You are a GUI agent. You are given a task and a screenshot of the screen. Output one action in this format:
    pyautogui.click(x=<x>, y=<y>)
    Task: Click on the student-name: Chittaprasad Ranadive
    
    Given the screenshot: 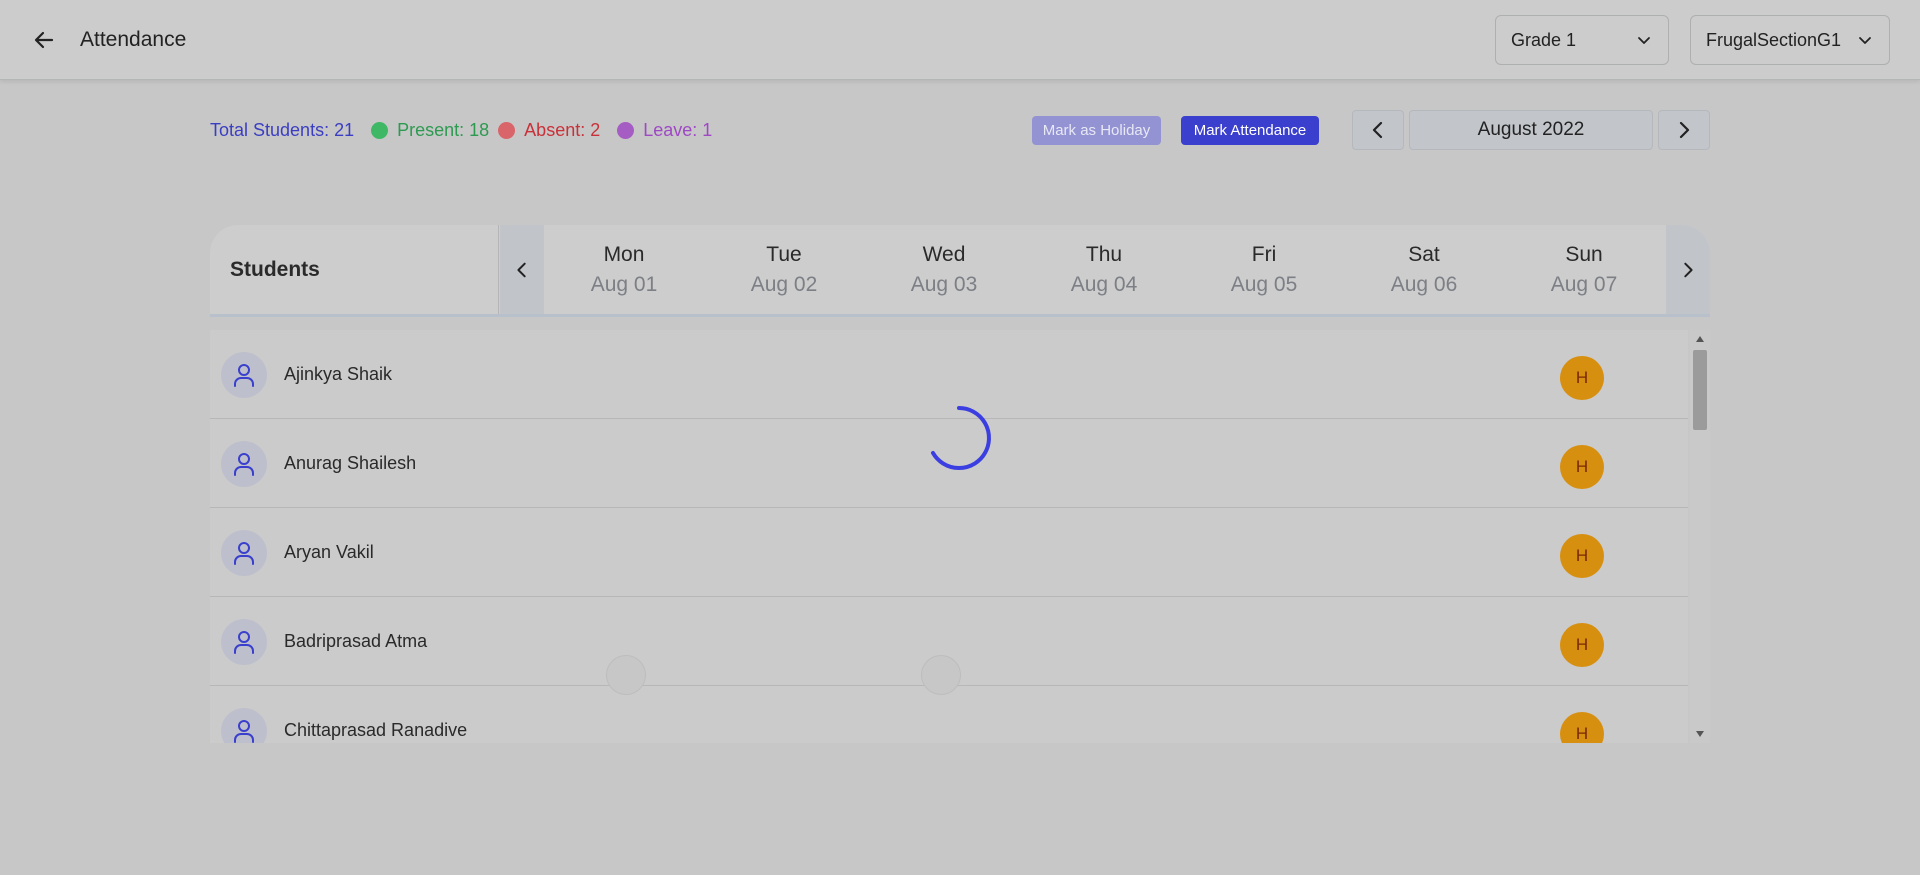 What is the action you would take?
    pyautogui.click(x=376, y=730)
    